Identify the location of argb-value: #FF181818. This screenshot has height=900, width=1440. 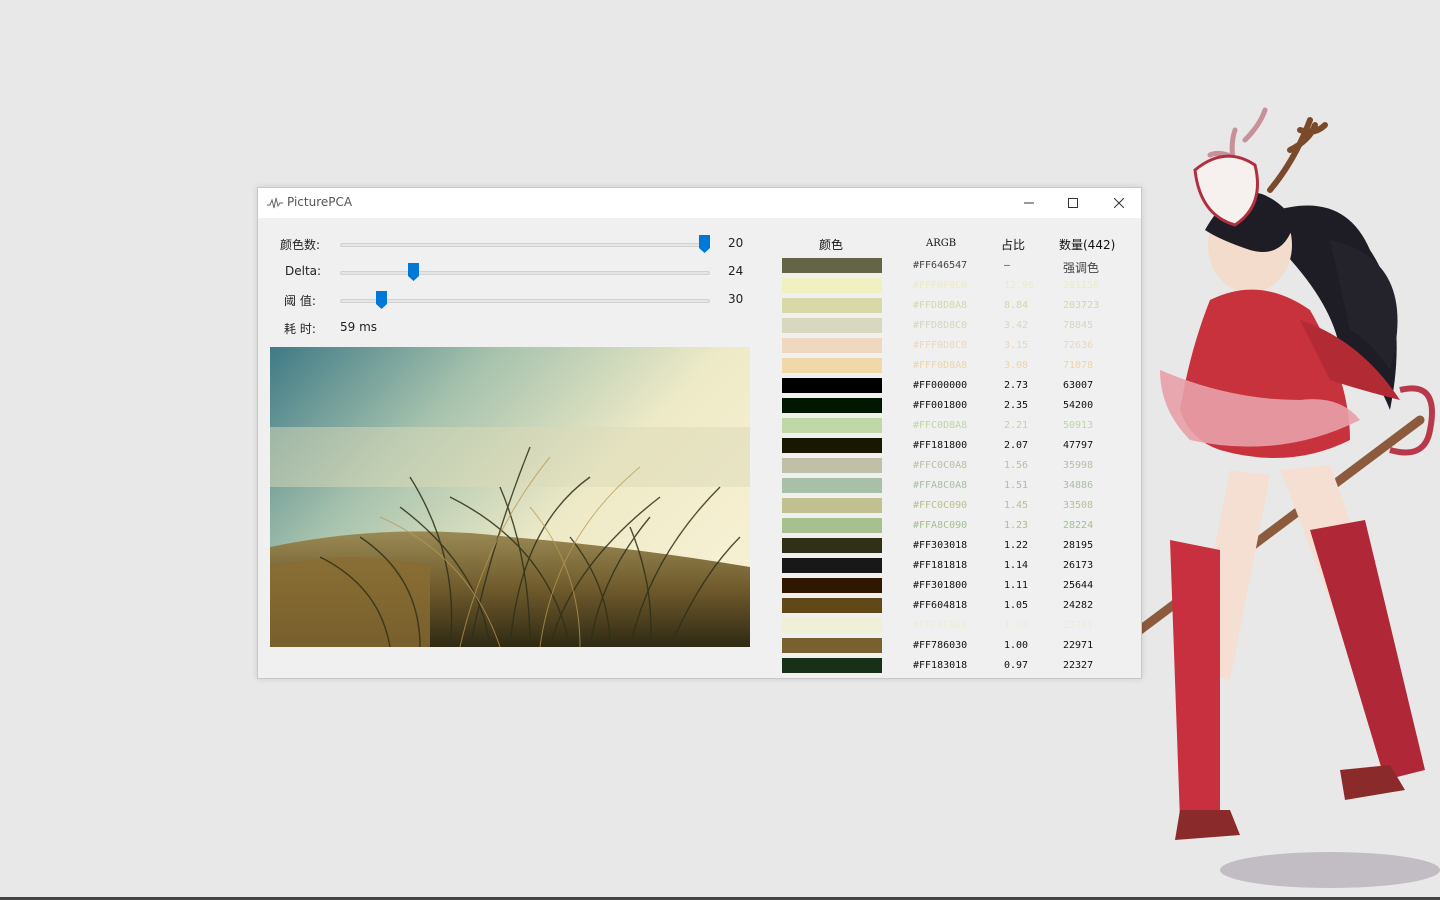
(940, 565).